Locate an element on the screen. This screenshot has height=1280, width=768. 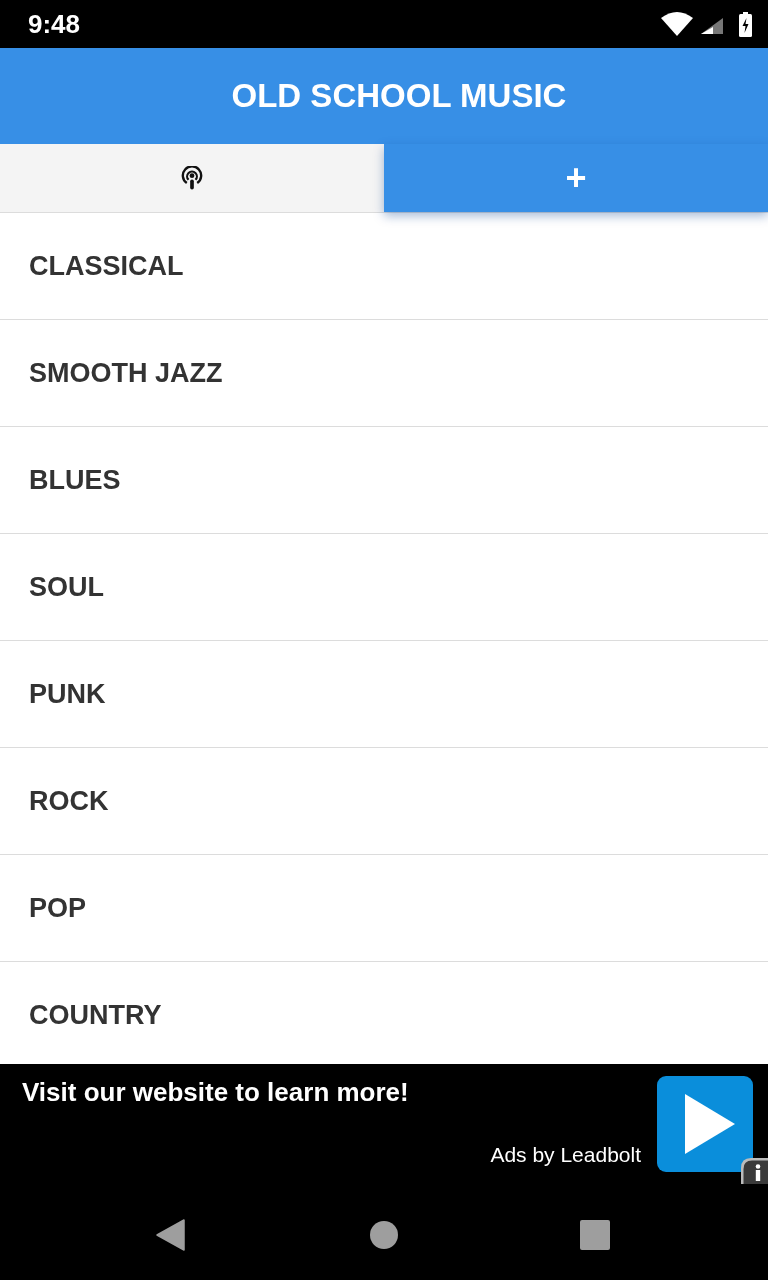
wifi-icon is located at coordinates (677, 24).